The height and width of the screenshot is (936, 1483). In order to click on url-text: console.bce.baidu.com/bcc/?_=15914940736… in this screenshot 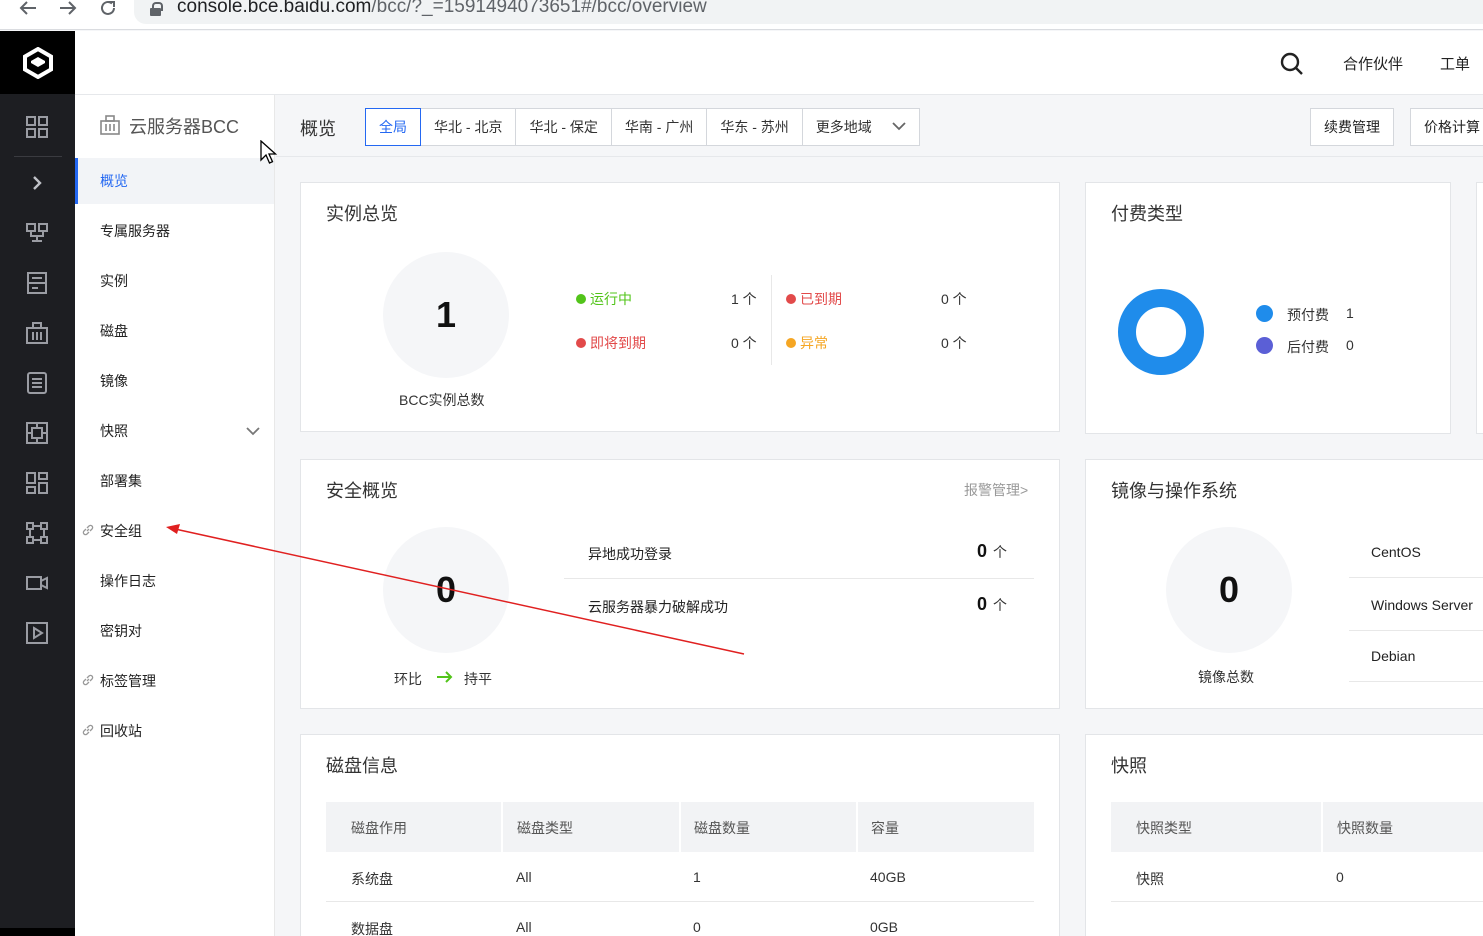, I will do `click(442, 8)`.